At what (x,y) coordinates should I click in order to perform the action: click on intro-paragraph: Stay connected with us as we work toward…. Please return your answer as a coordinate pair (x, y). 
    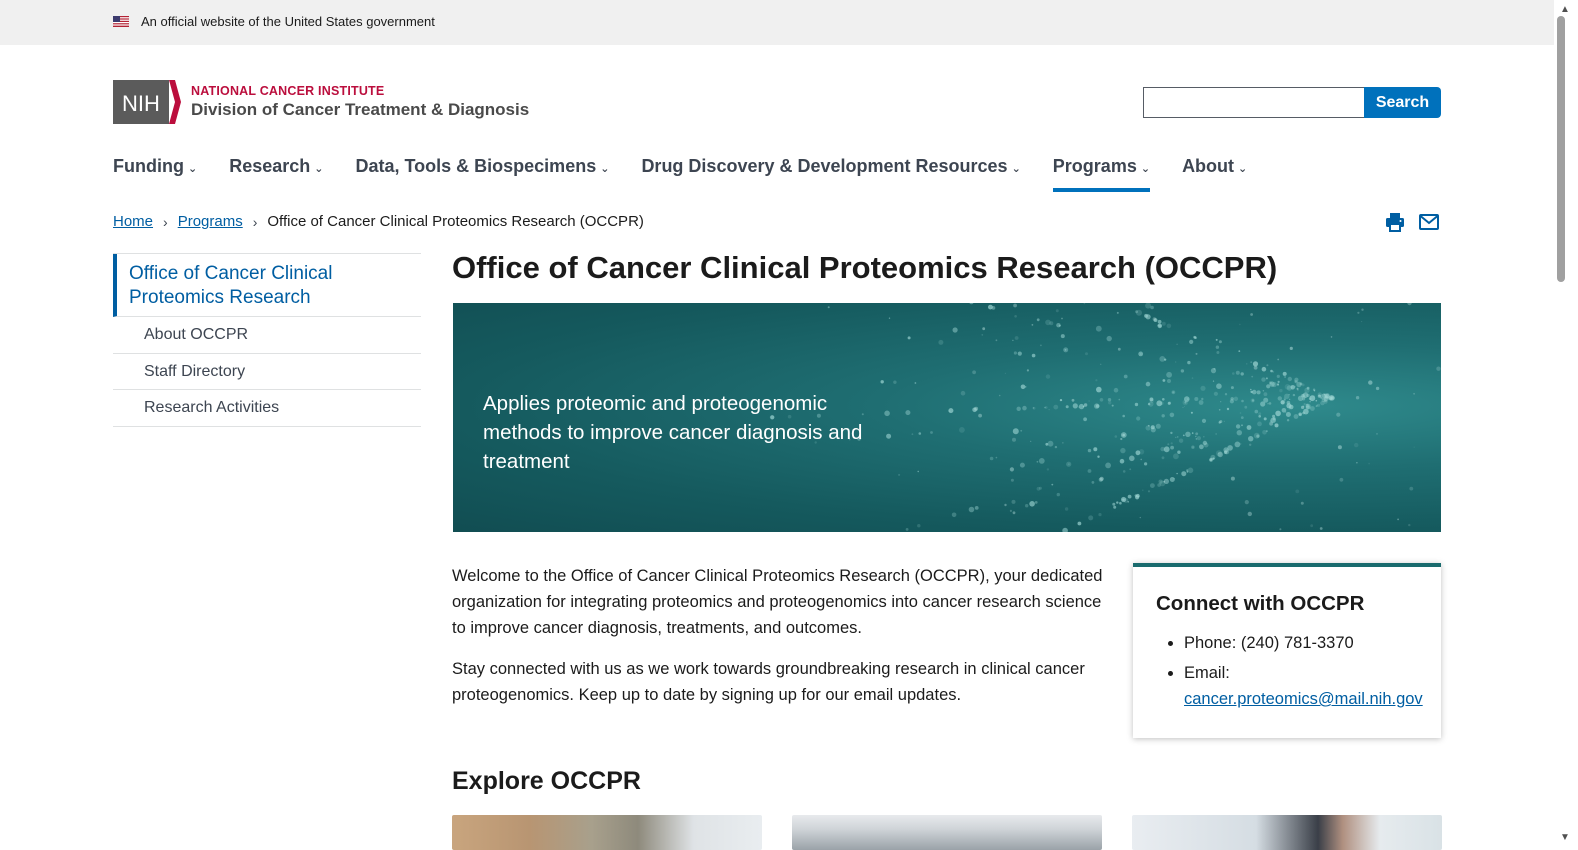
    Looking at the image, I should click on (768, 682).